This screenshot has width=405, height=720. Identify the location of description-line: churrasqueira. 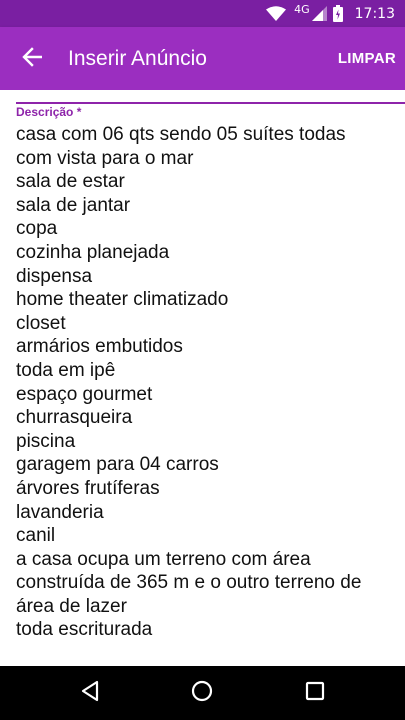
(74, 418).